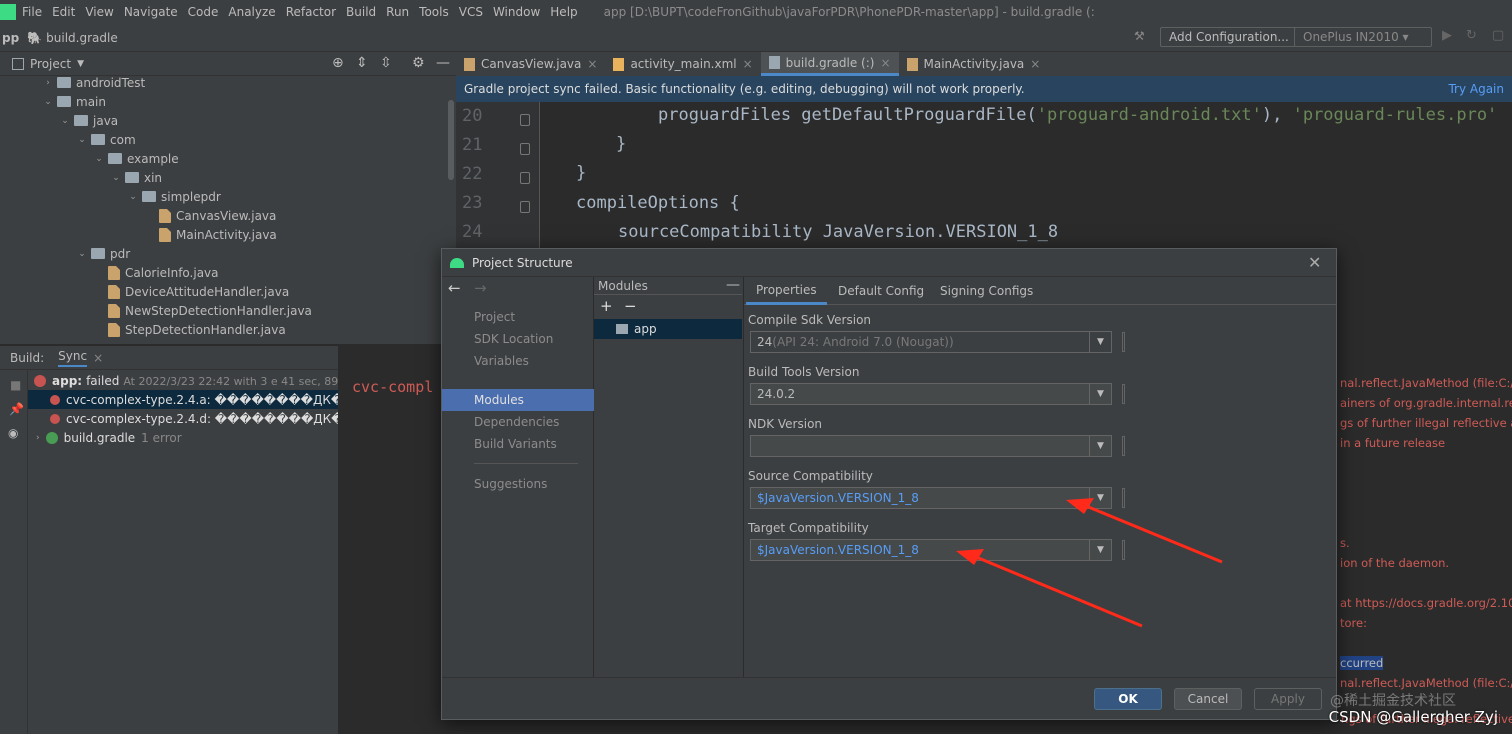 Image resolution: width=1512 pixels, height=734 pixels. I want to click on csdn-watermark: CSDN @Gallergher Zyj, so click(1413, 717).